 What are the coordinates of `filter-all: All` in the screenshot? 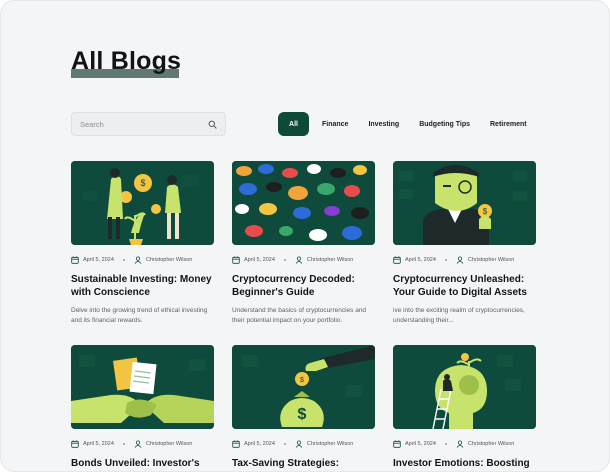 It's located at (293, 124).